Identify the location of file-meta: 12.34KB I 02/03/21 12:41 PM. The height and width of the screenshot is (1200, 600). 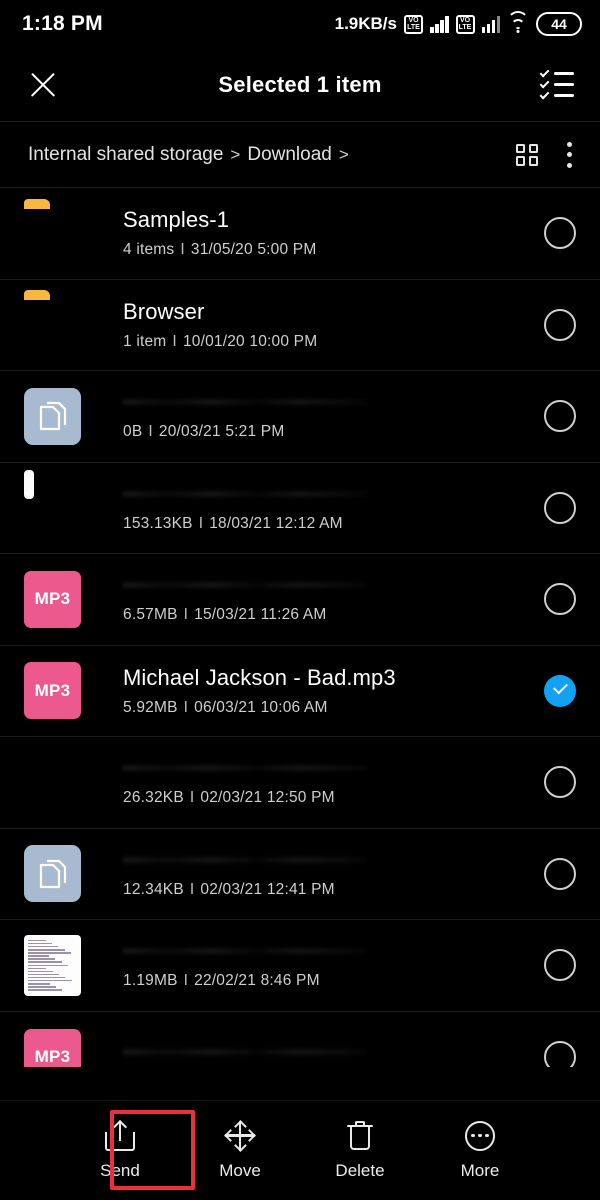
(229, 889).